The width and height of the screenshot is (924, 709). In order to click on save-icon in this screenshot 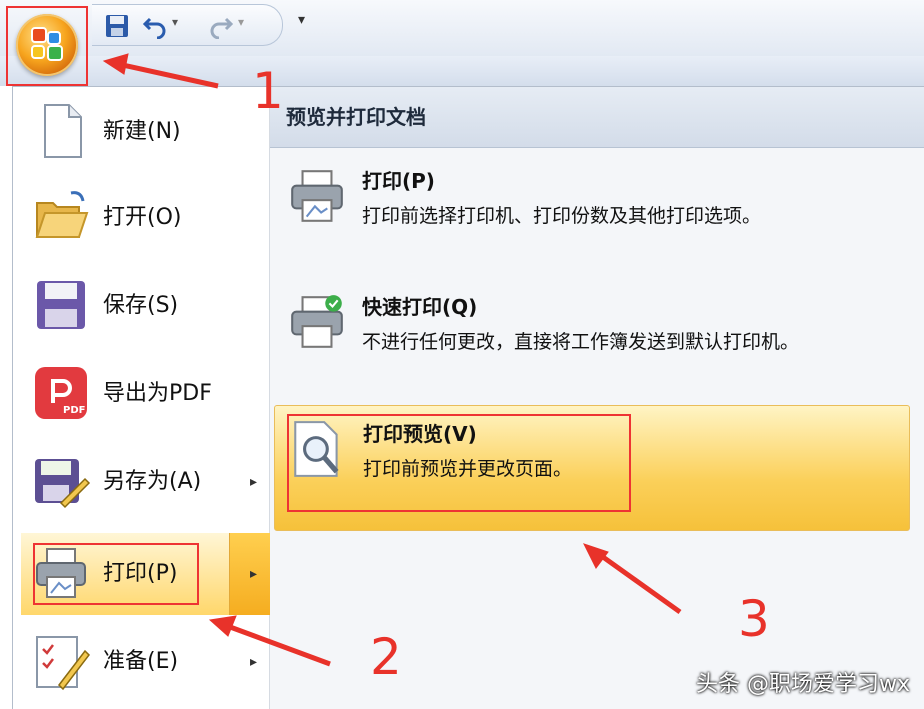, I will do `click(117, 26)`.